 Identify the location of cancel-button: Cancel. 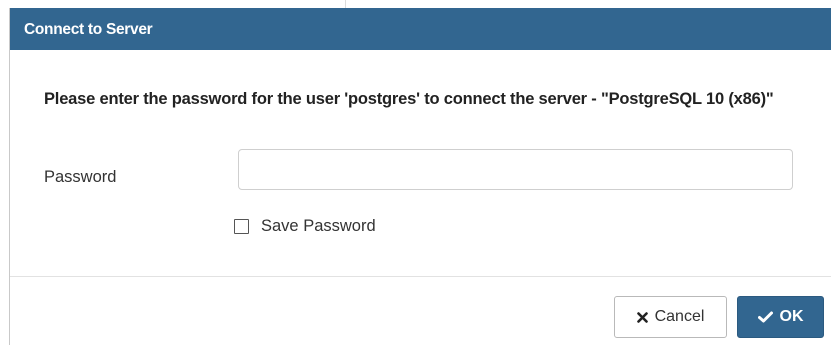
(670, 317).